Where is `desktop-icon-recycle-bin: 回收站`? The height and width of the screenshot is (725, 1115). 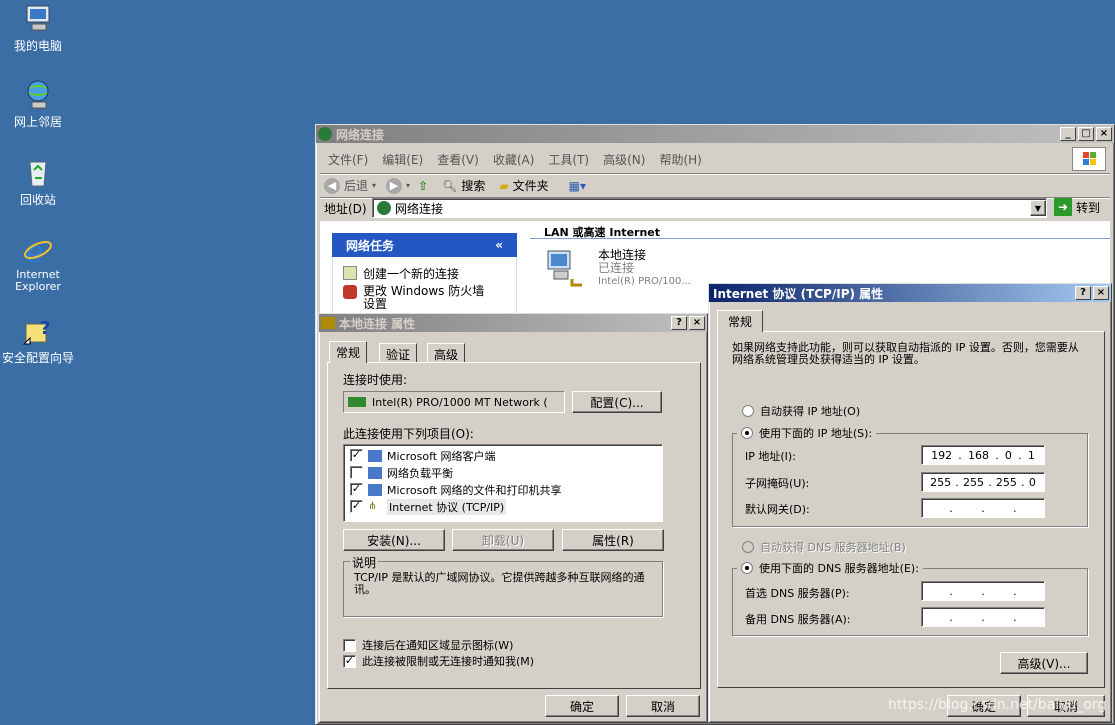 desktop-icon-recycle-bin: 回收站 is located at coordinates (38, 182).